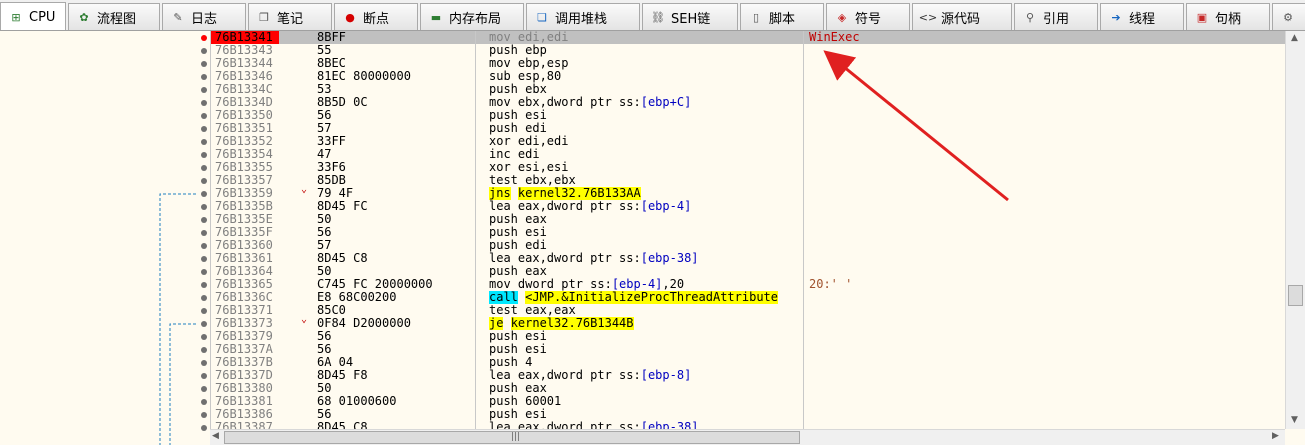  I want to click on horizontal-scroll-thumb: |||, so click(512, 437).